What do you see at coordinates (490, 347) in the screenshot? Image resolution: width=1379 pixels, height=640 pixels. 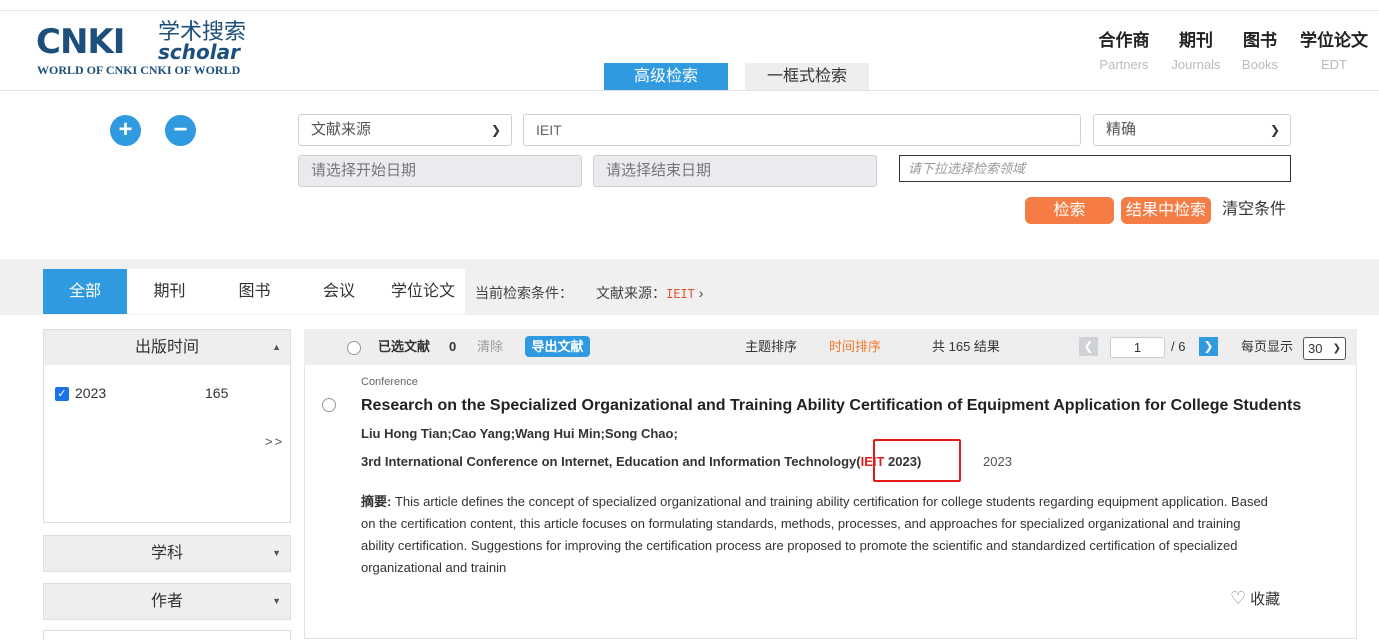 I see `clear-selection-link: 清除` at bounding box center [490, 347].